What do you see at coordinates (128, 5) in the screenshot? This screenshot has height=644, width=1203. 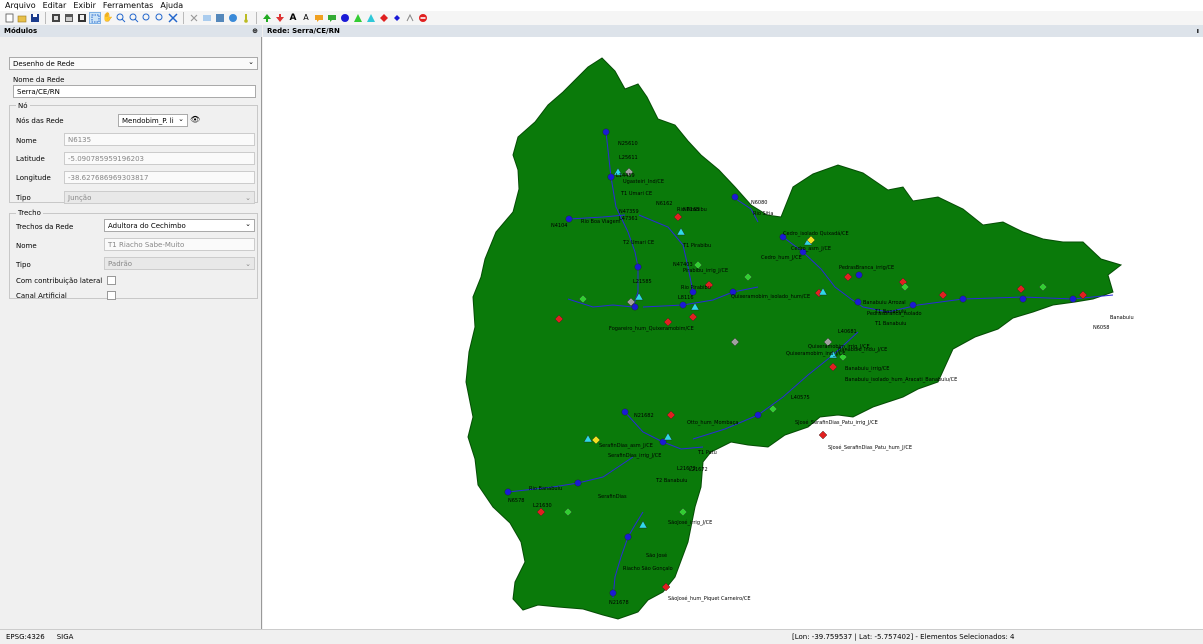 I see `menu-ferramentas: Ferramentas` at bounding box center [128, 5].